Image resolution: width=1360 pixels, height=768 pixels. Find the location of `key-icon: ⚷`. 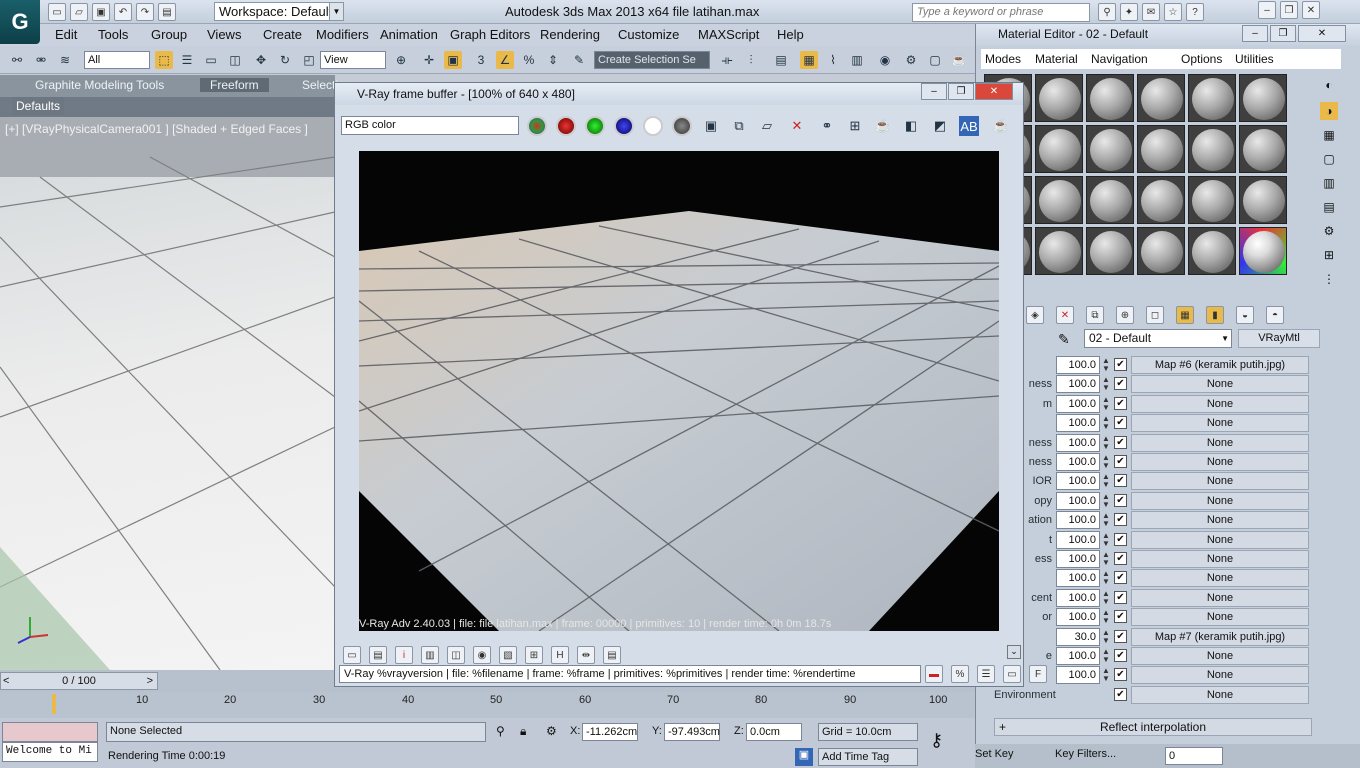

key-icon: ⚷ is located at coordinates (936, 740).